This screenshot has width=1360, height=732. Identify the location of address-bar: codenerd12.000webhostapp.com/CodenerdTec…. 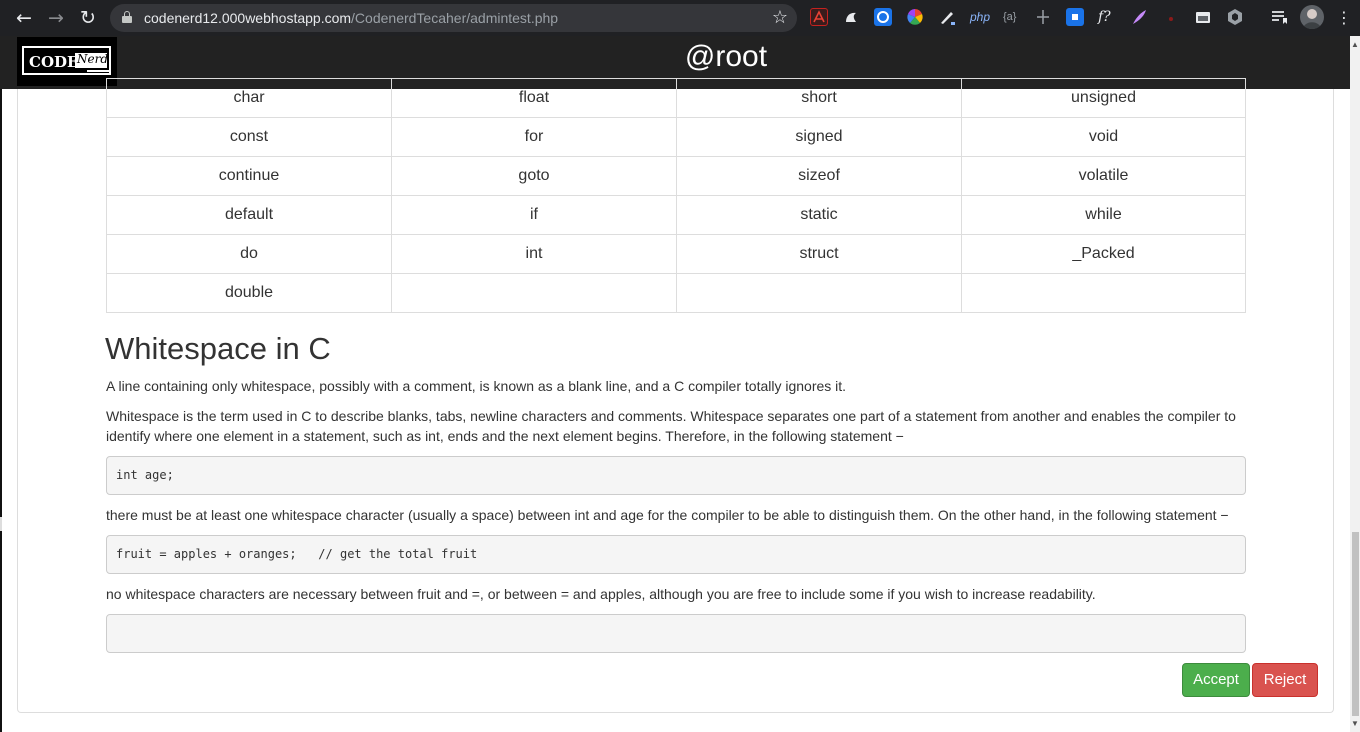
(453, 18).